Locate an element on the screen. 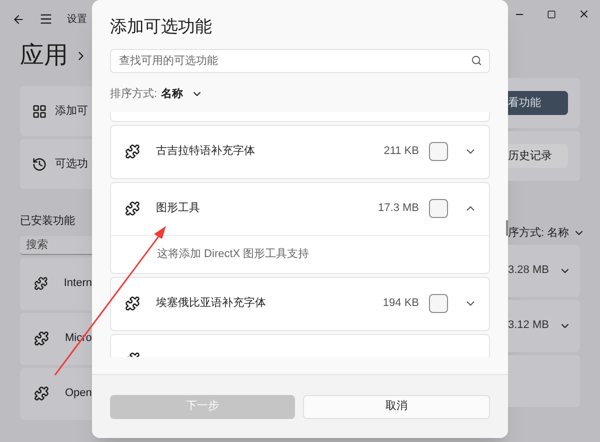  feature-size: 211 KB is located at coordinates (401, 152).